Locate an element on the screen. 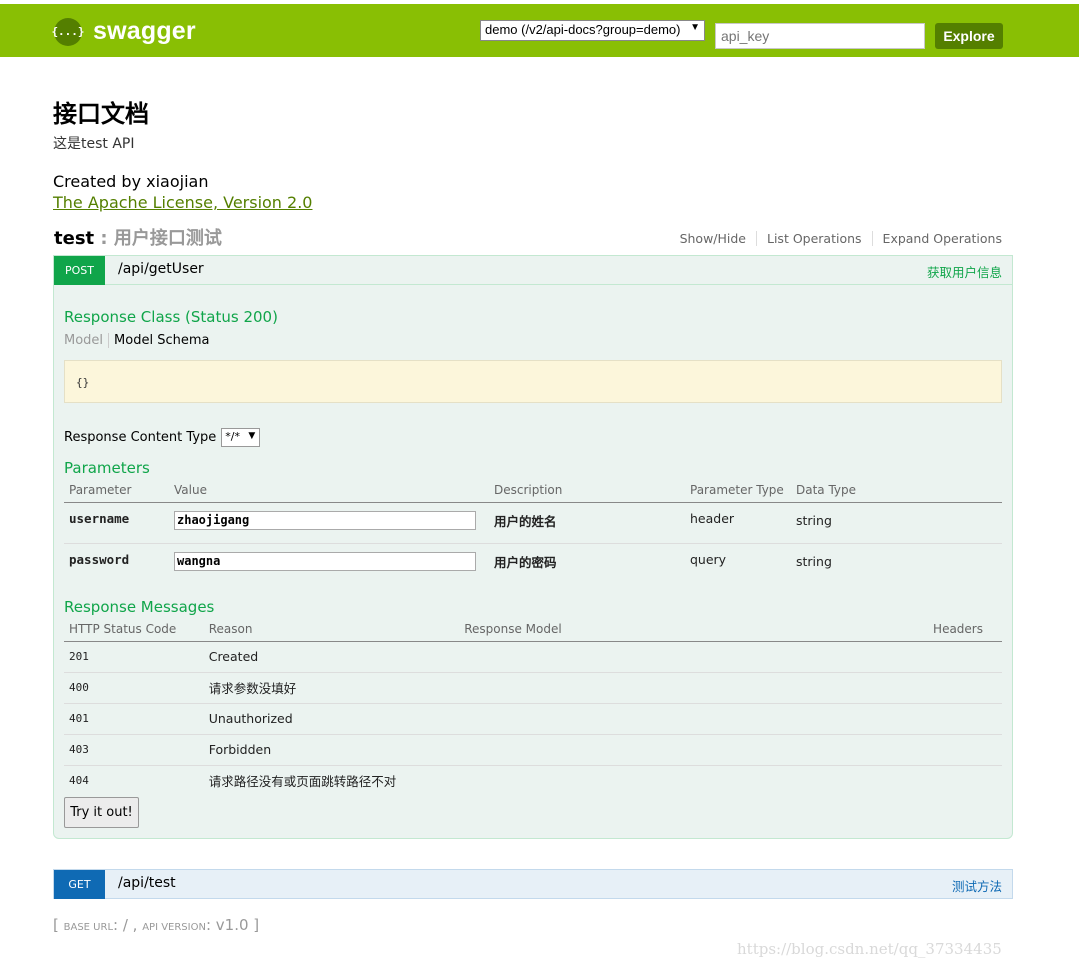 The image size is (1079, 969). post-operation-summary: 获取用户信息 is located at coordinates (964, 271).